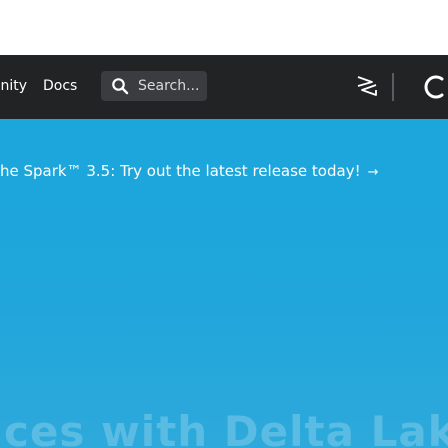 This screenshot has width=448, height=448. Describe the element at coordinates (60, 86) in the screenshot. I see `nav-link-docs: Docs` at that location.